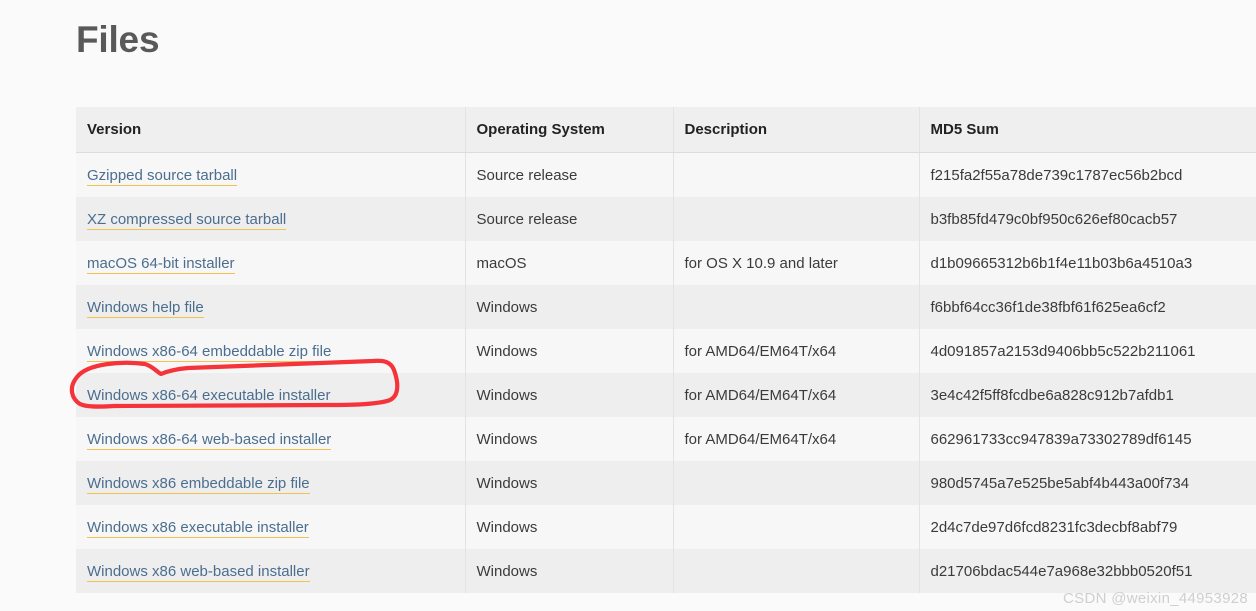 This screenshot has width=1256, height=611. Describe the element at coordinates (161, 264) in the screenshot. I see `version-link: macOS 64-bit installer` at that location.